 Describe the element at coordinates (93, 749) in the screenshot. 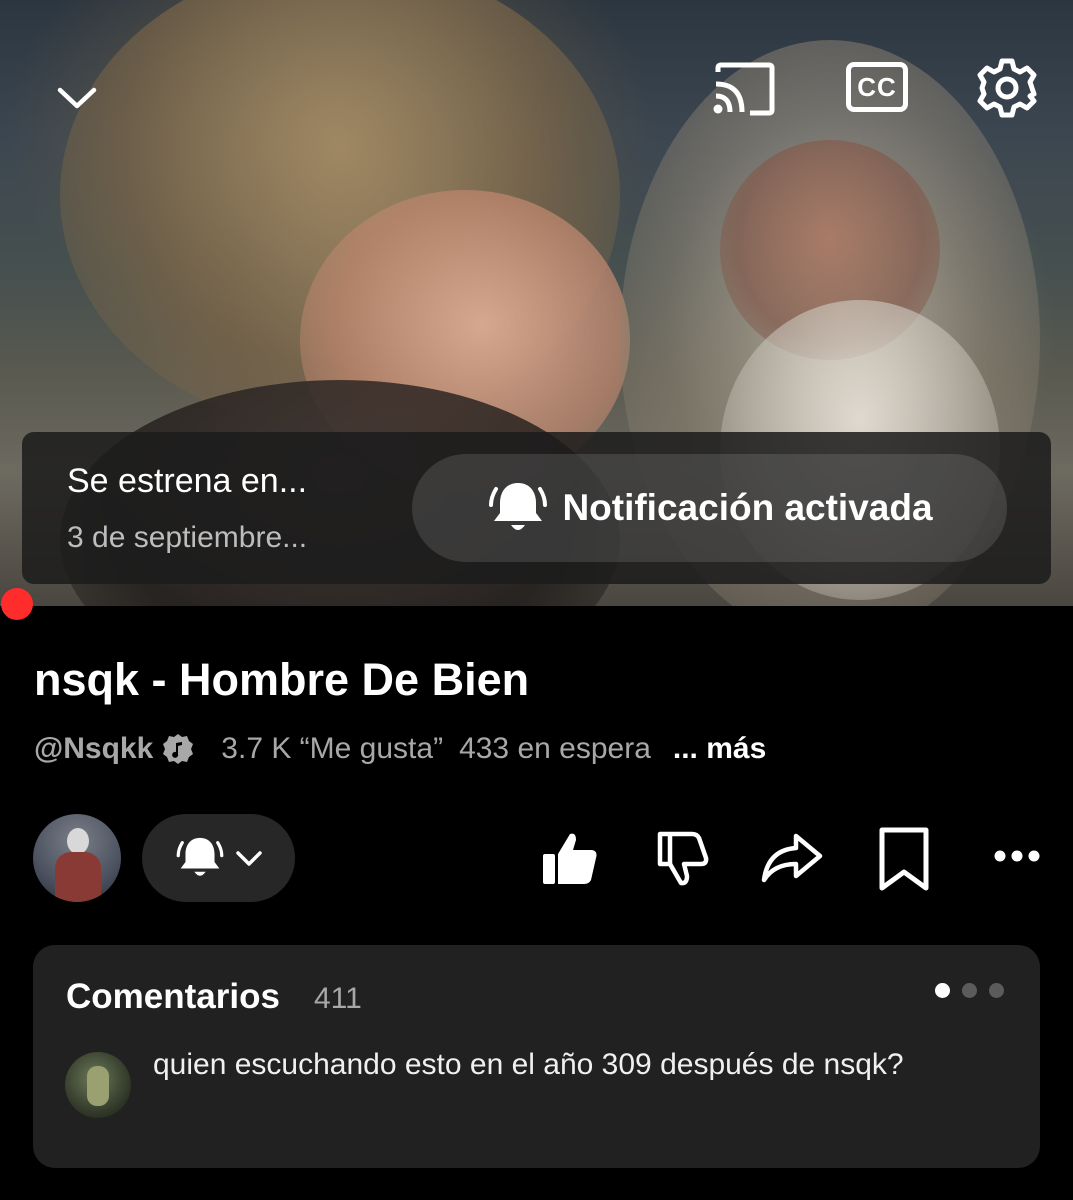

I see `channel-handle: @Nsqkk` at that location.